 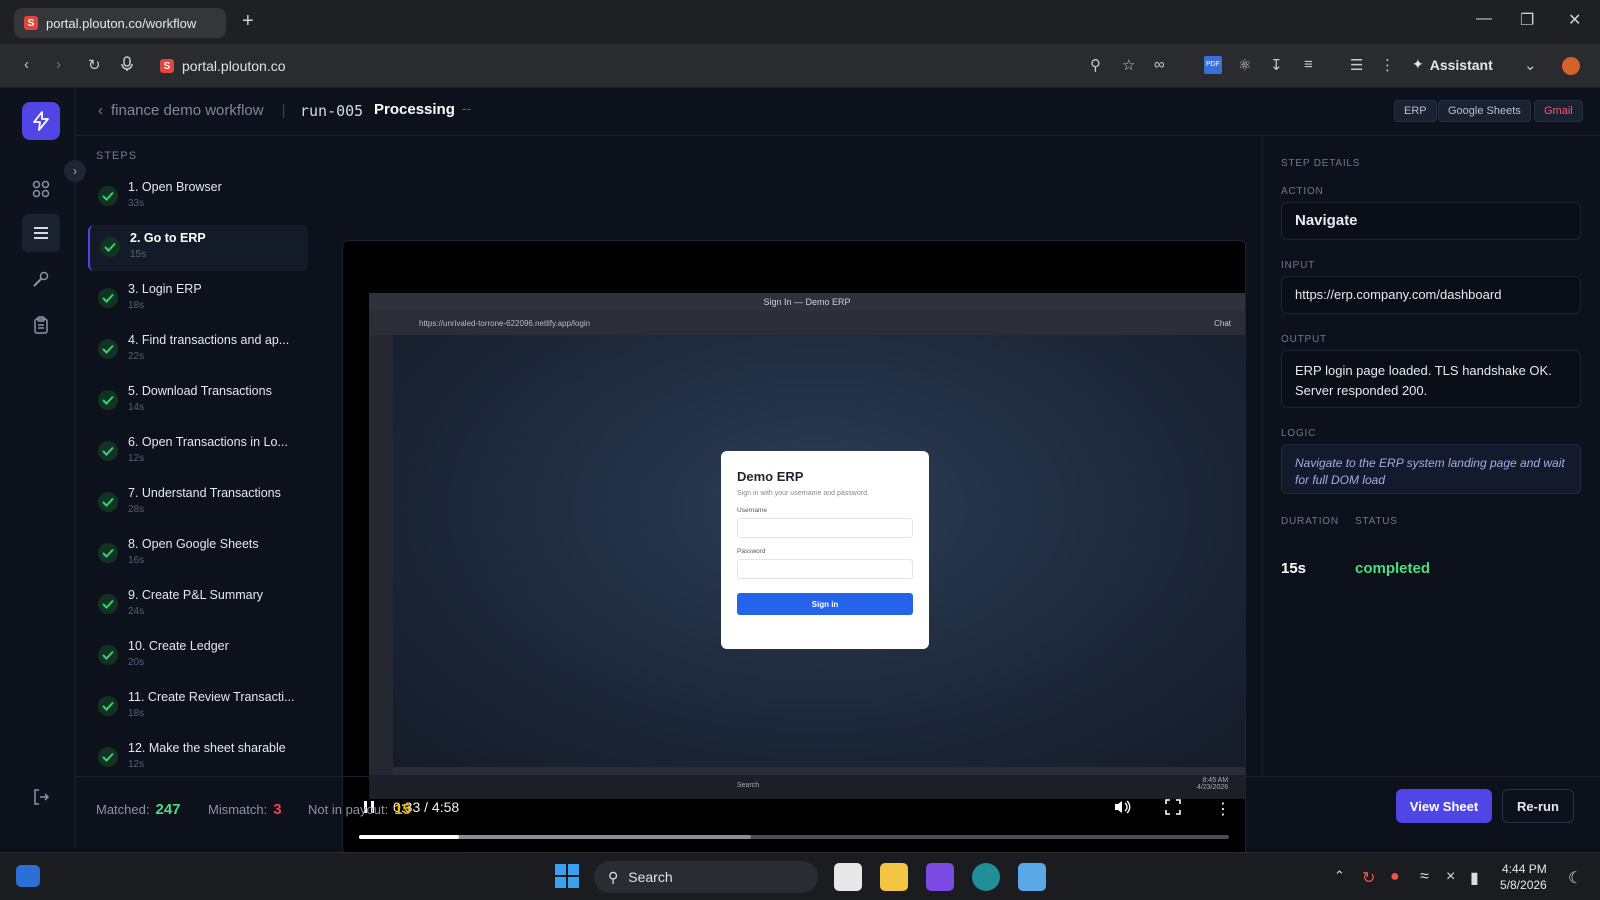 I want to click on app-icon, so click(x=940, y=877).